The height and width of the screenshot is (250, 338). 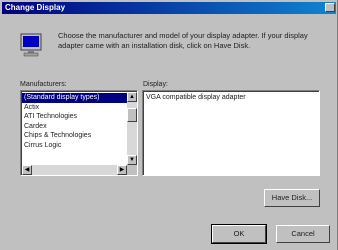 I want to click on scrollbar-corner, so click(x=132, y=170).